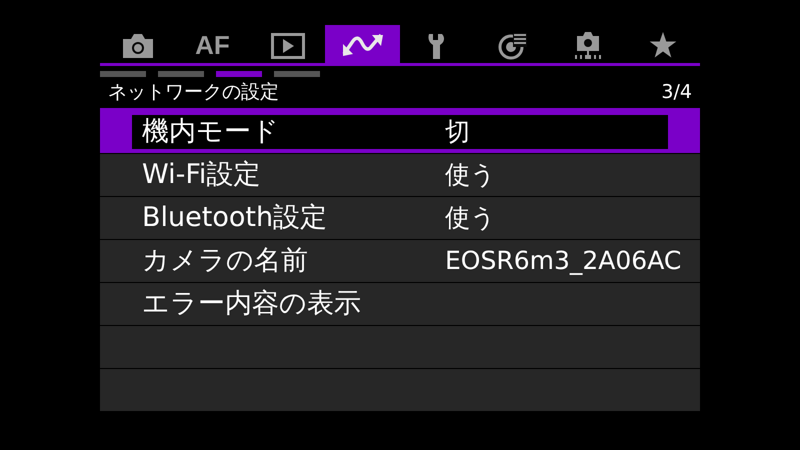  Describe the element at coordinates (400, 132) in the screenshot. I see `menu-item: 機内モード 切` at that location.